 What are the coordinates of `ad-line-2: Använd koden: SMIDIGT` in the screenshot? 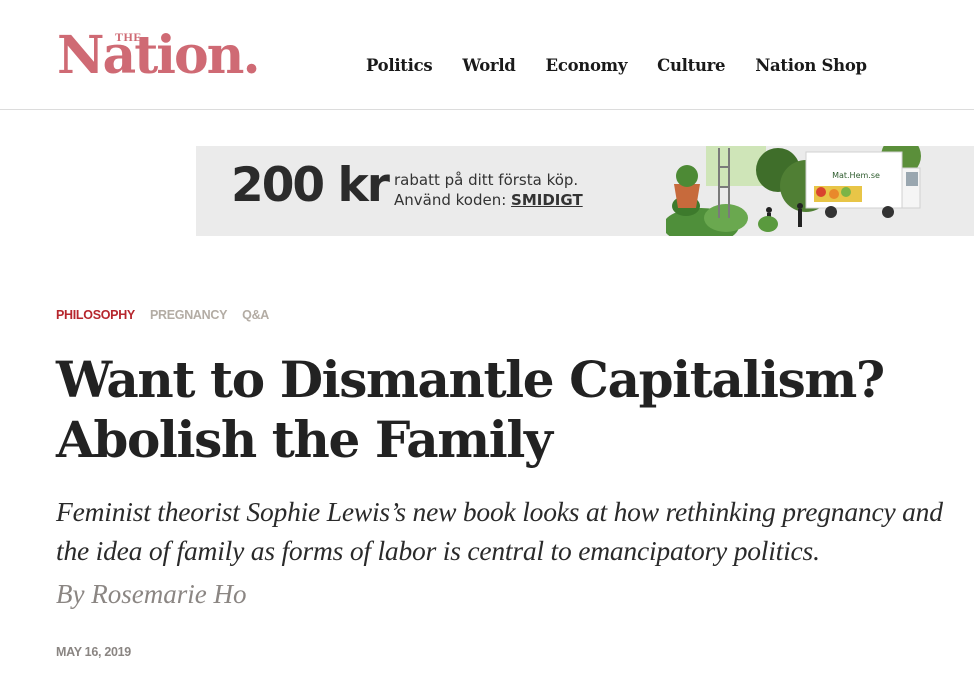 It's located at (488, 200).